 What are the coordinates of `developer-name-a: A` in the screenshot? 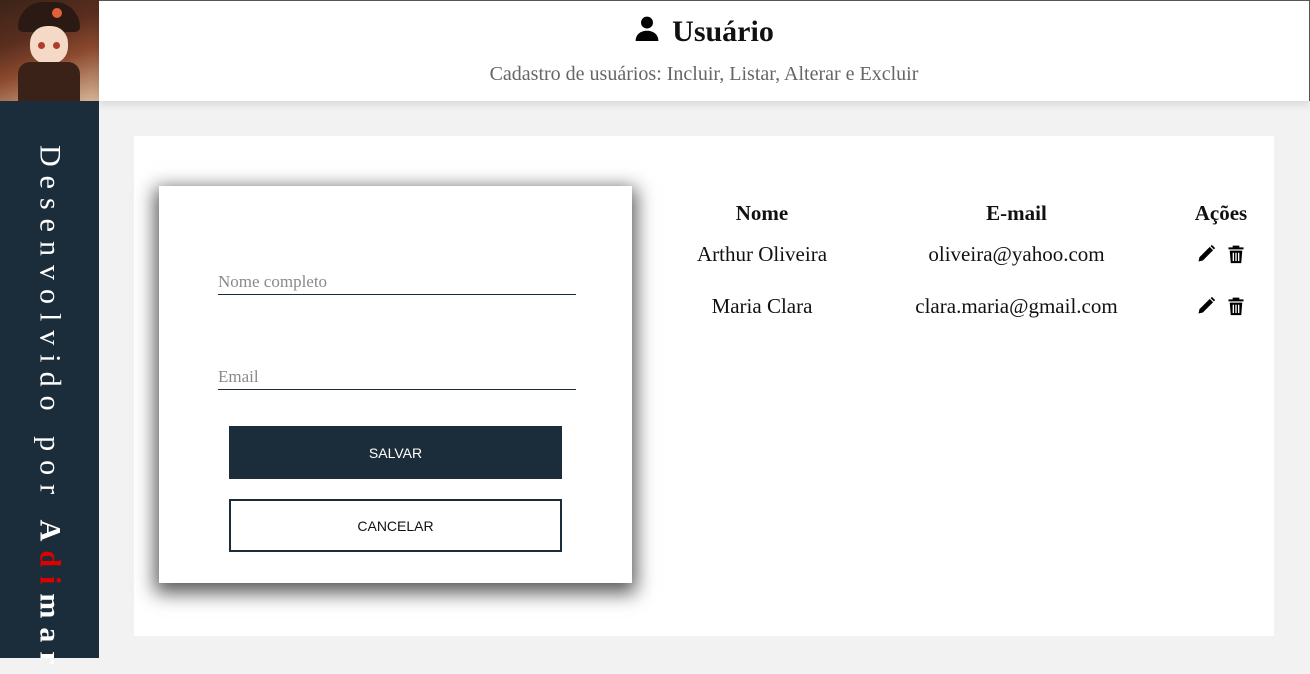 It's located at (50, 535).